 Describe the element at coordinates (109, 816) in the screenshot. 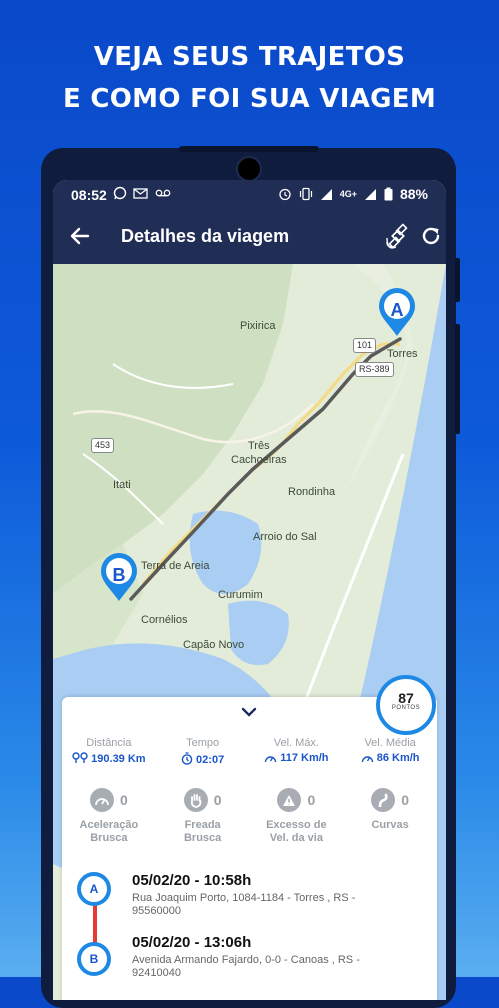

I see `event-hard-acceleration: 0 Aceleração Brusca` at that location.